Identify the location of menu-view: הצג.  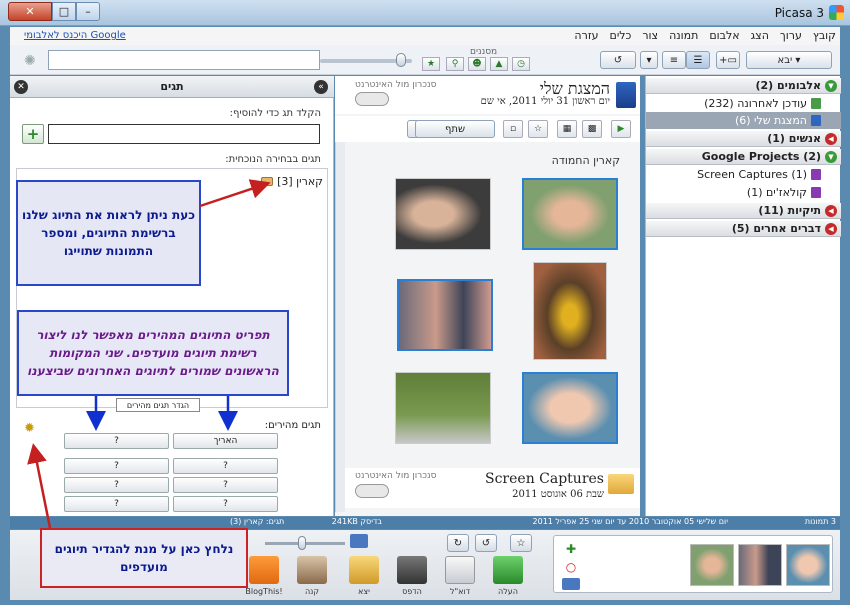
(760, 35).